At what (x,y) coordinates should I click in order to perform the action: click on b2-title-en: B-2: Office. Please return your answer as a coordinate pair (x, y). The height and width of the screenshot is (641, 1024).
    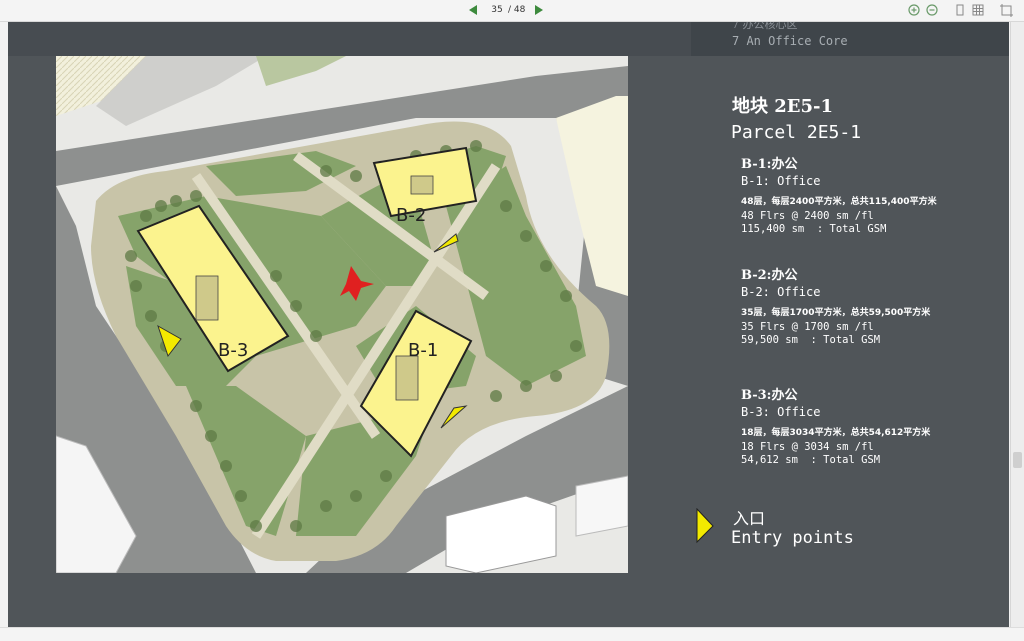
    Looking at the image, I should click on (781, 292).